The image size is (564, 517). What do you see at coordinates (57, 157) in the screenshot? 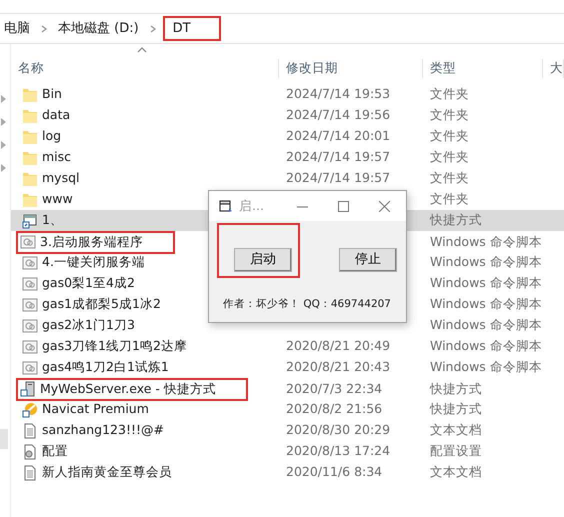
I see `file-name: misc` at bounding box center [57, 157].